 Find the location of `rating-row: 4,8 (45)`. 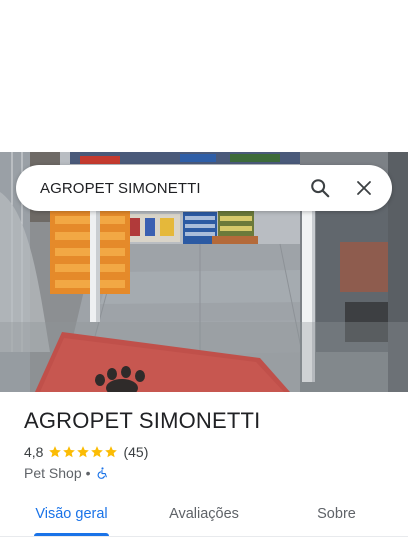

rating-row: 4,8 (45) is located at coordinates (86, 452).